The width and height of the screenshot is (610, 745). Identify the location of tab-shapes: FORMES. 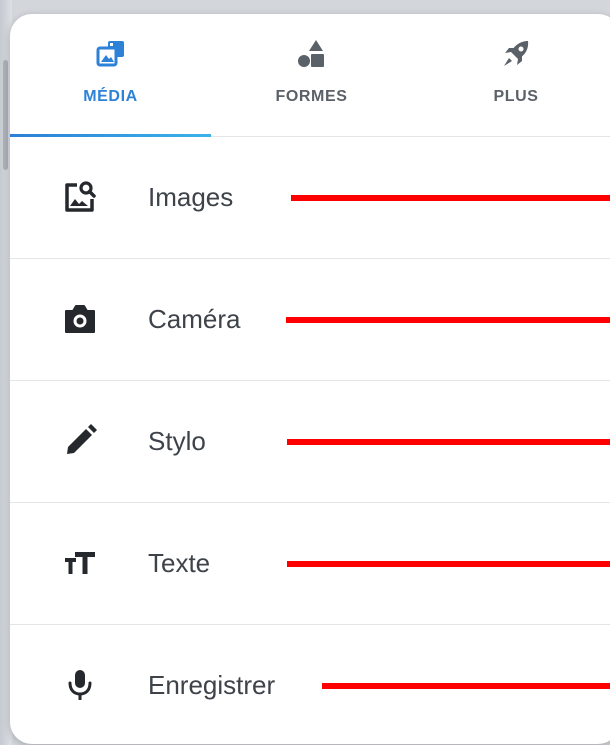
(311, 75).